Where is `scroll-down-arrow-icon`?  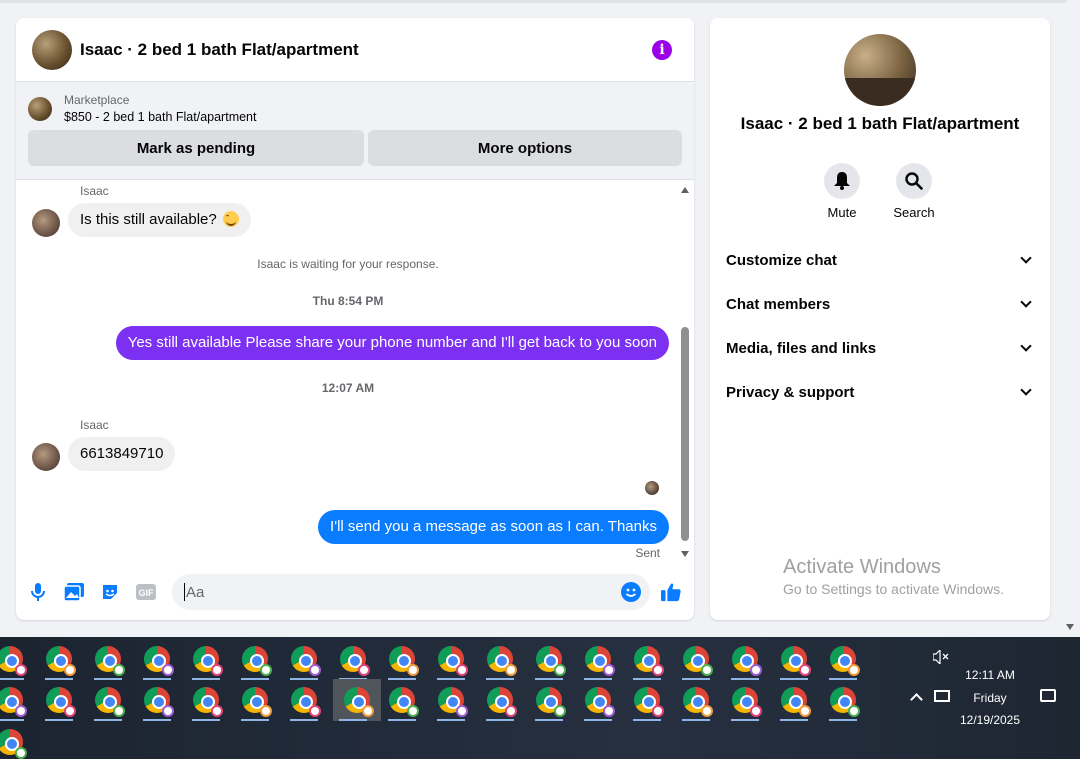
scroll-down-arrow-icon is located at coordinates (685, 554).